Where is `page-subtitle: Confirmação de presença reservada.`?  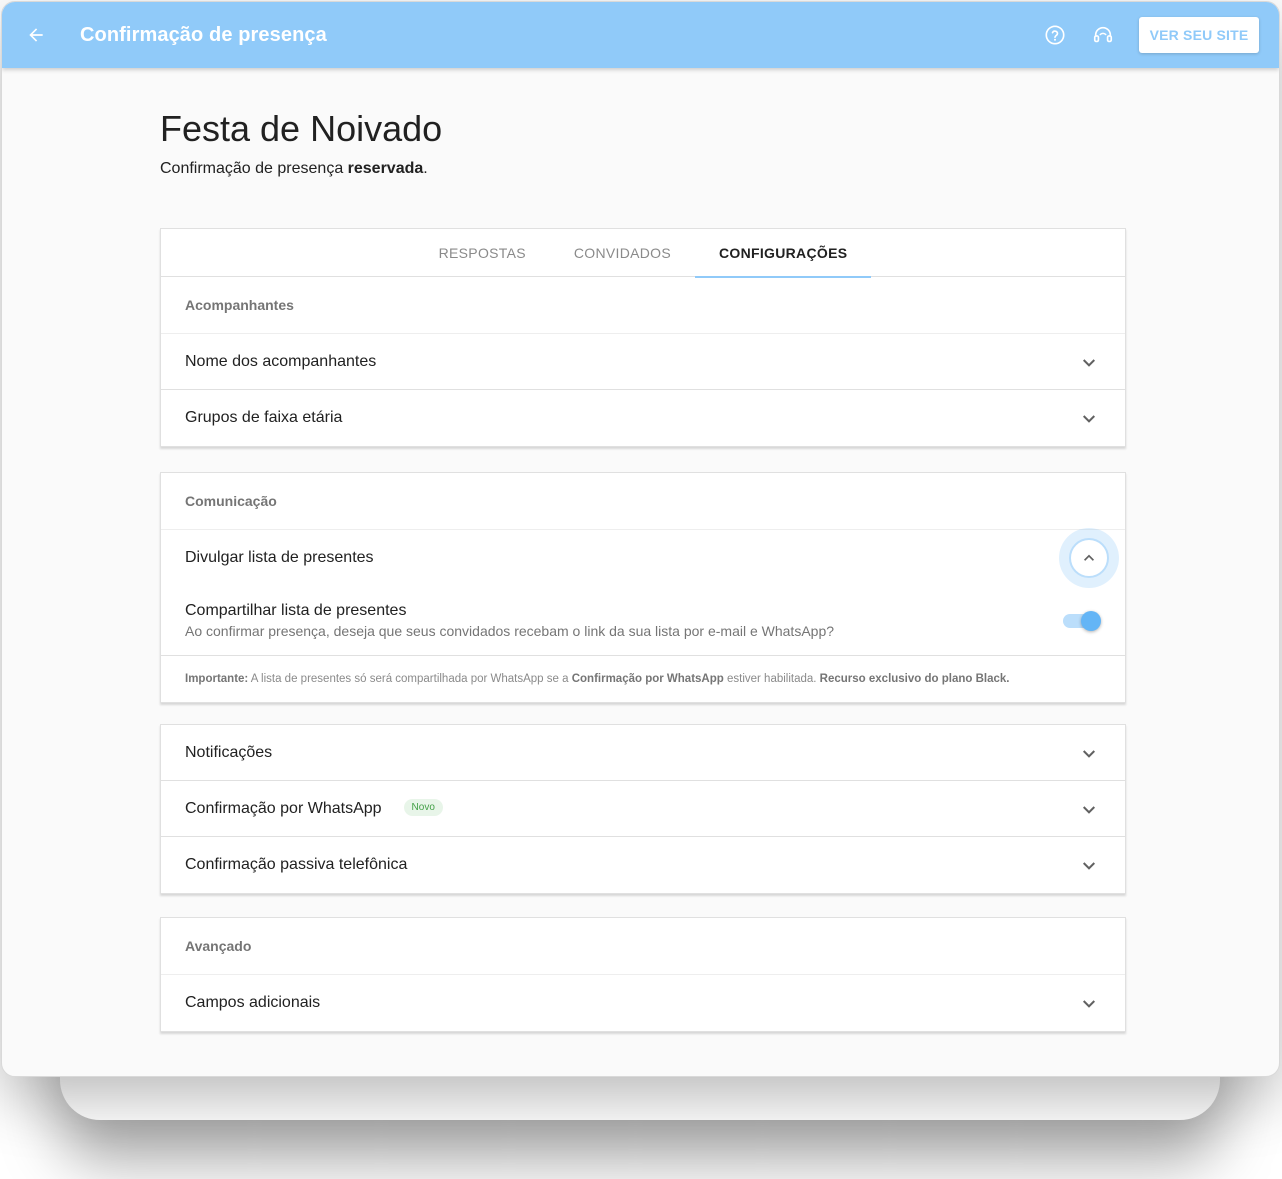 page-subtitle: Confirmação de presença reservada. is located at coordinates (294, 169).